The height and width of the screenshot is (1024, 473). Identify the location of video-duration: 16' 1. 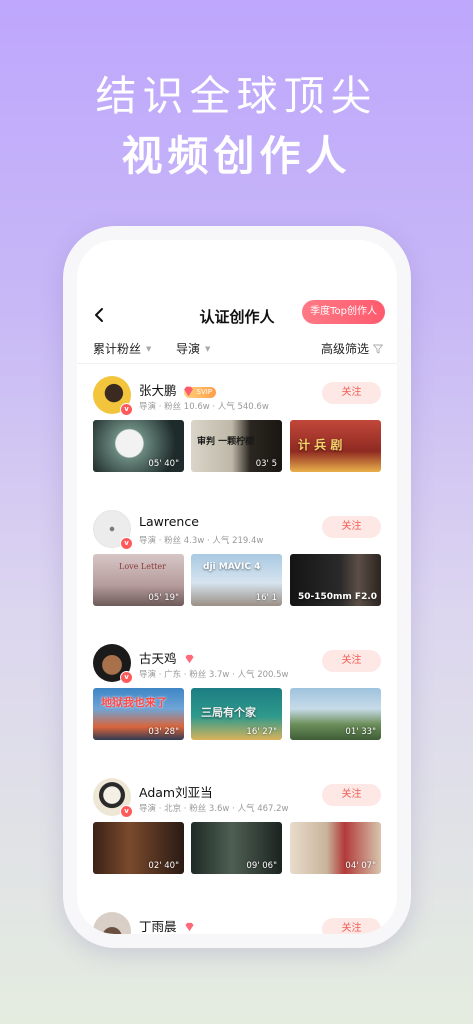
(266, 598).